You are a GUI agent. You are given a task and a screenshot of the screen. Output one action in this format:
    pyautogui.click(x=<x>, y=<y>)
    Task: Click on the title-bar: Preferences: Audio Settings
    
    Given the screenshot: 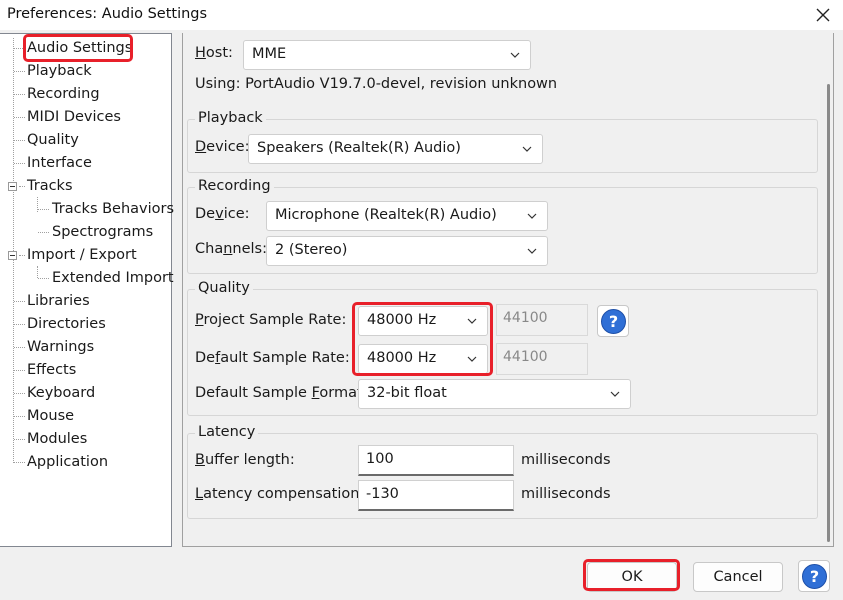 What is the action you would take?
    pyautogui.click(x=421, y=15)
    